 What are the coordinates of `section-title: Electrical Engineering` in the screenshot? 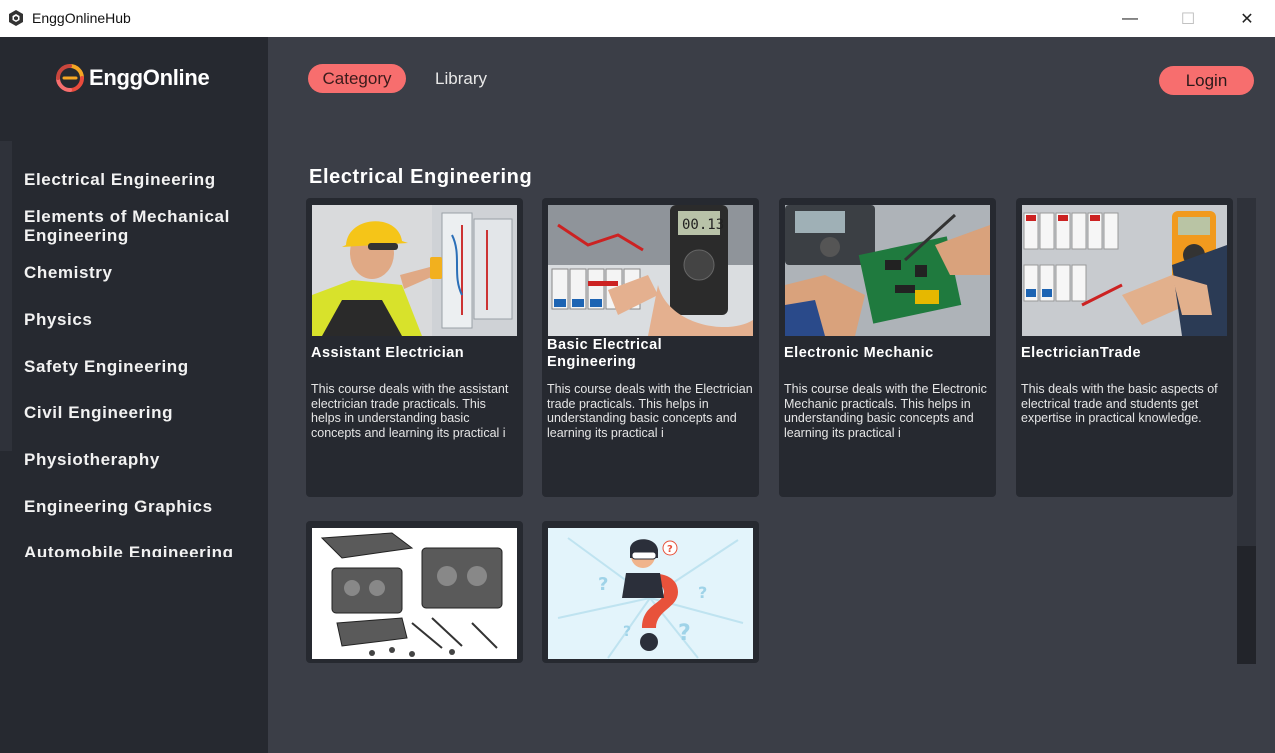 It's located at (421, 177).